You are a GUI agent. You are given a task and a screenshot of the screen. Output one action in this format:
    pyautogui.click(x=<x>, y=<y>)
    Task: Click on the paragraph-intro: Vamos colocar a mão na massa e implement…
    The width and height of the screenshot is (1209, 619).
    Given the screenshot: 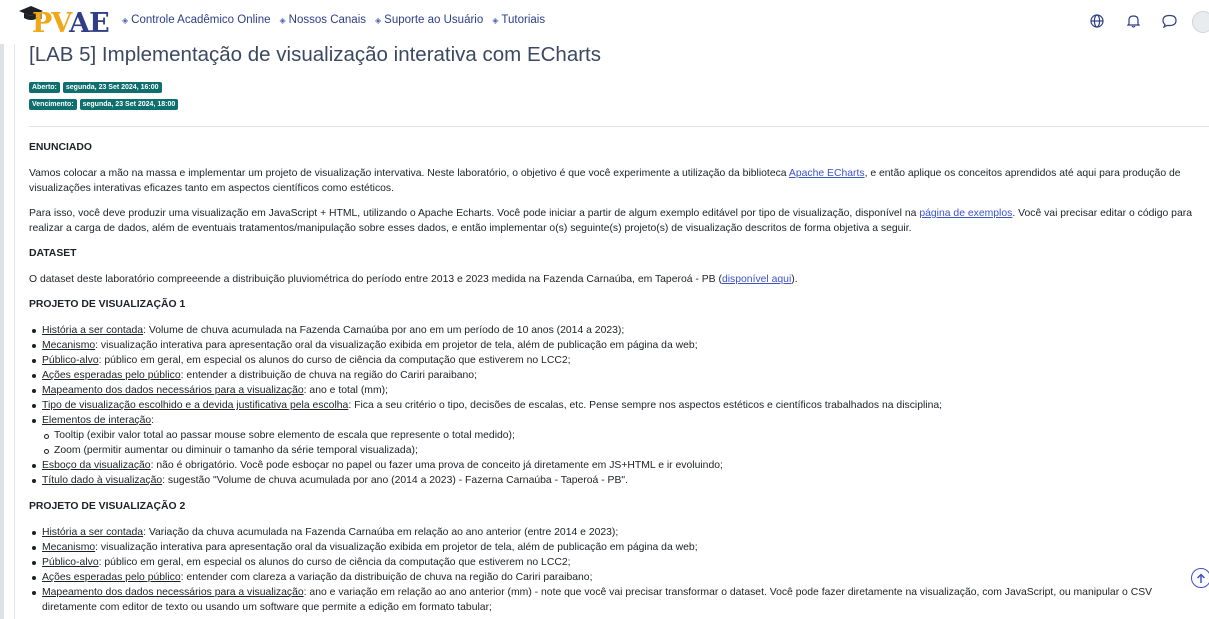 What is the action you would take?
    pyautogui.click(x=605, y=181)
    